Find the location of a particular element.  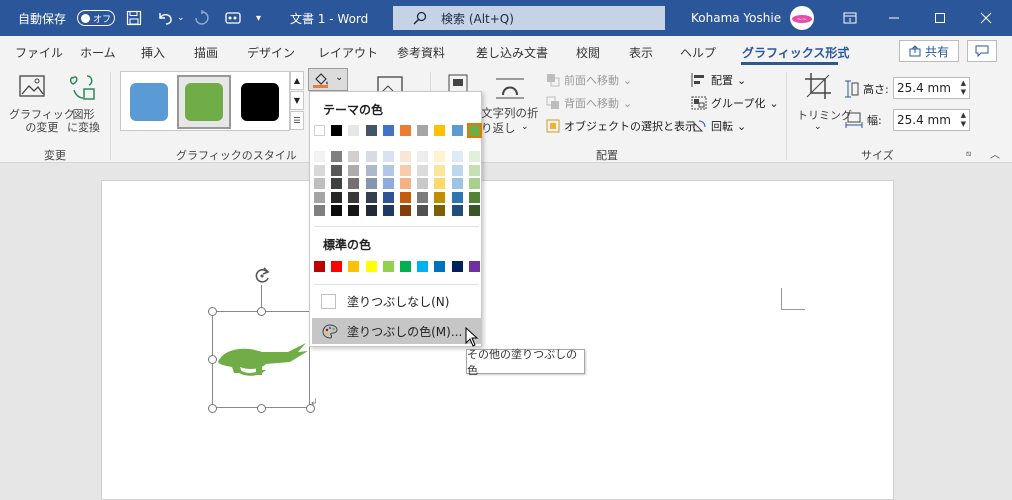

wrap-text-icon is located at coordinates (510, 89).